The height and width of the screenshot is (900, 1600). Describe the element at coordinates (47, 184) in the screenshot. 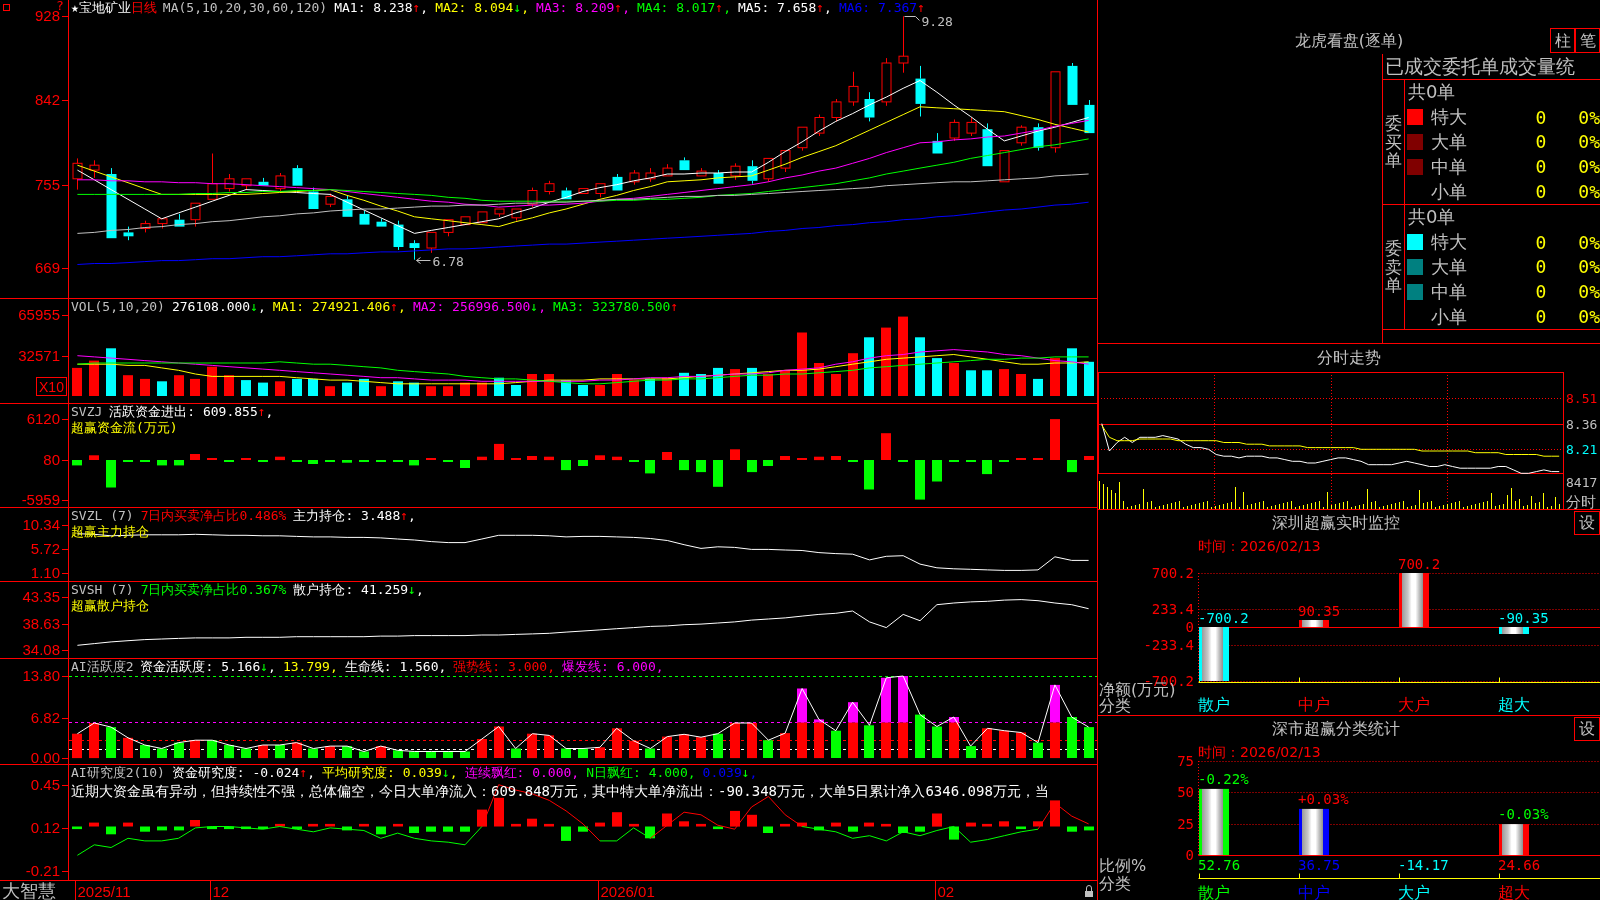

I see `axis-label: 755` at that location.